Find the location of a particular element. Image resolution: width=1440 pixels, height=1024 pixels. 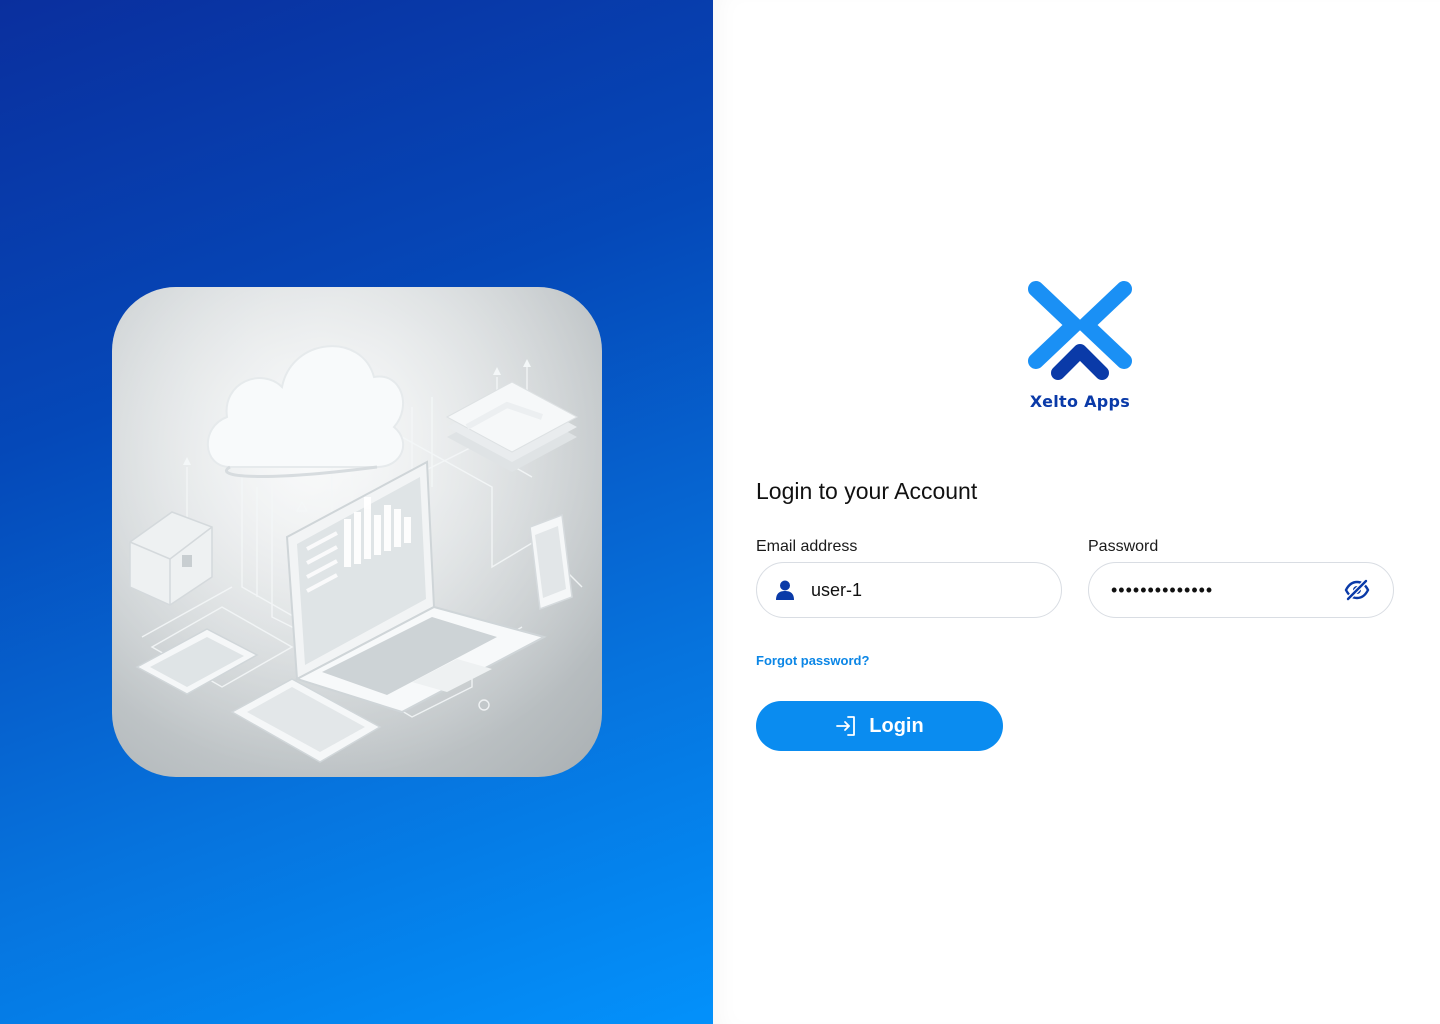

xelto-logo-icon is located at coordinates (1080, 331).